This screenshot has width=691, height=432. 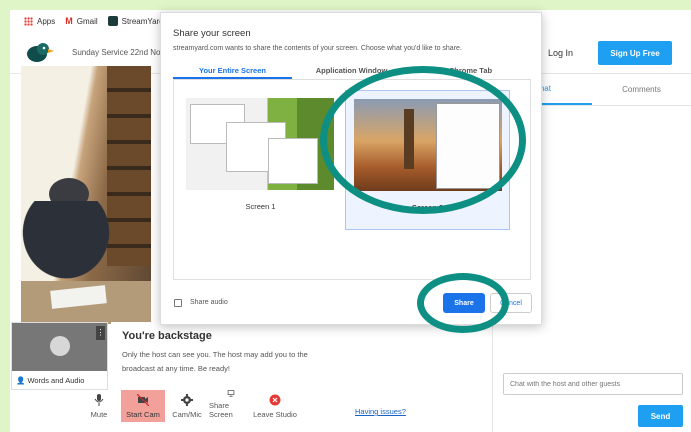 I want to click on bookmark-apps: Apps, so click(x=40, y=21).